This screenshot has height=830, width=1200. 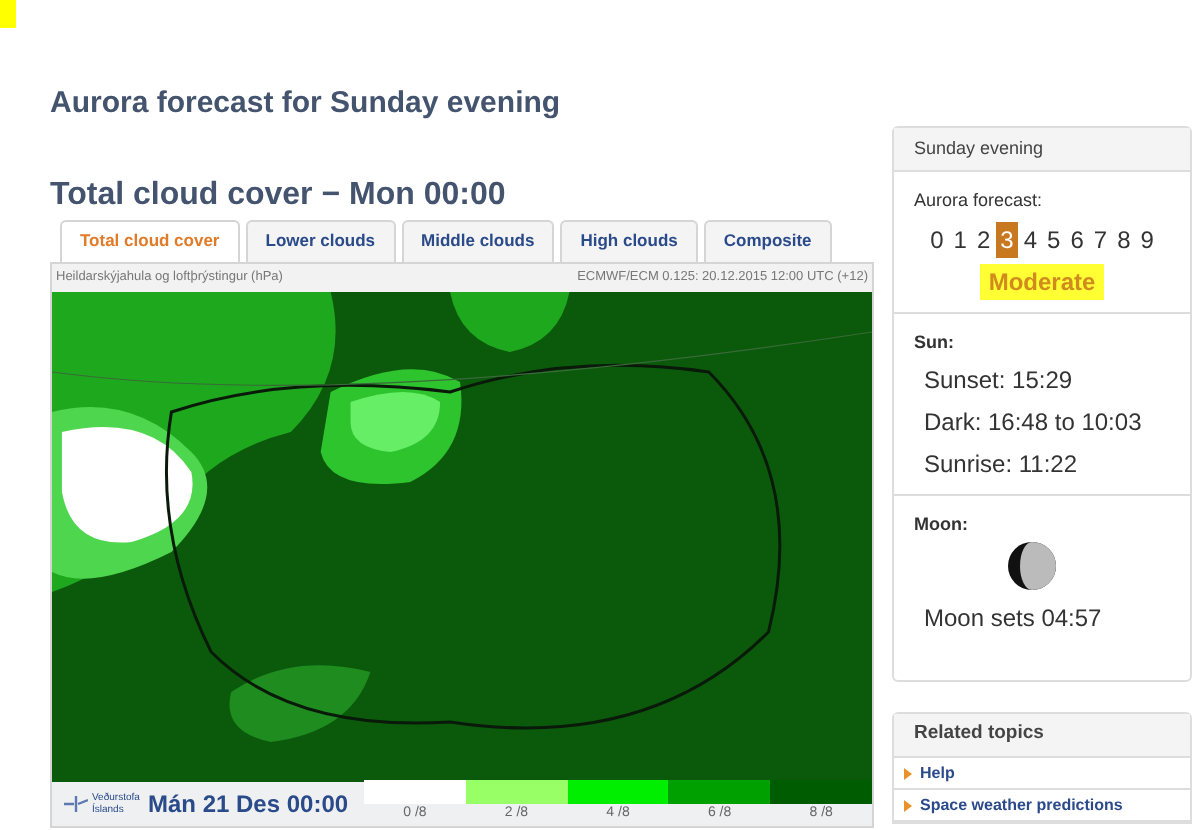 I want to click on aurora-level: 8, so click(x=1124, y=240).